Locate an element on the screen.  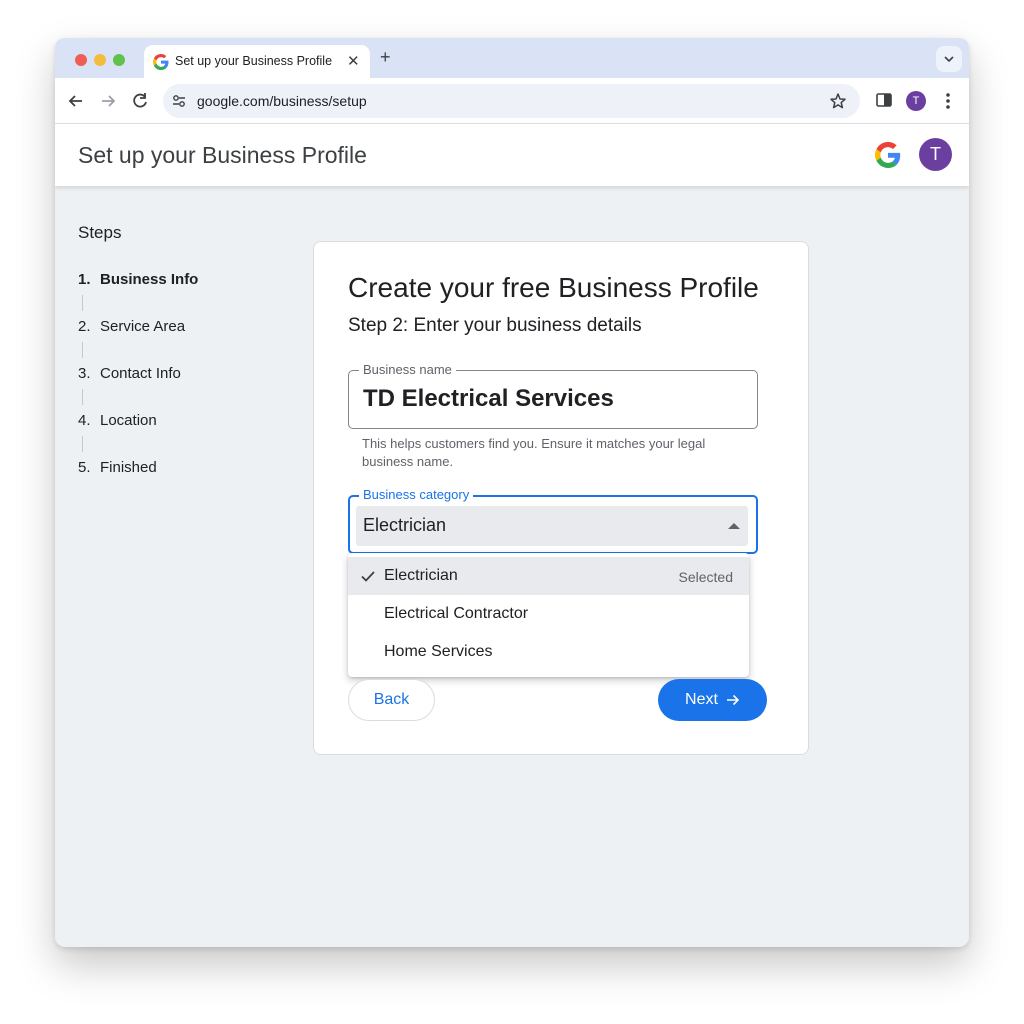
step-label: Contact Info is located at coordinates (140, 373).